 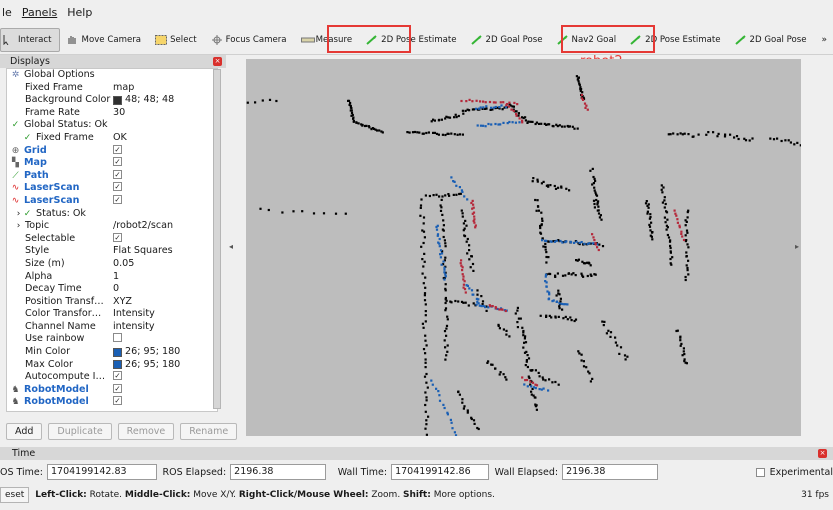 I want to click on ros-time-field: 1704199142.83, so click(x=101, y=472).